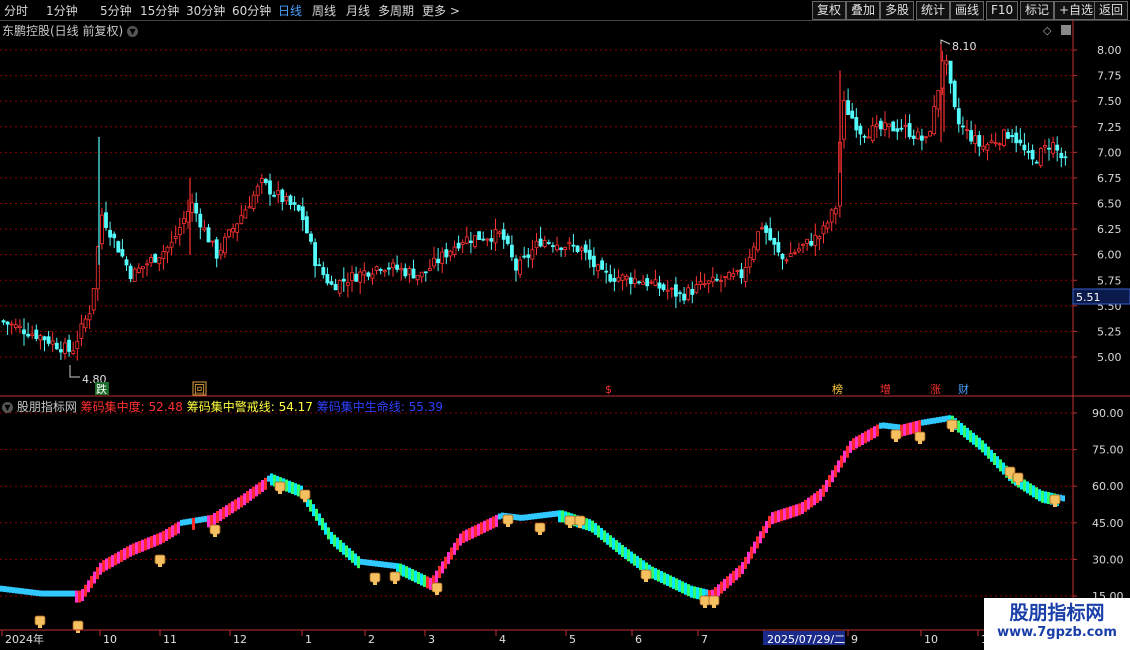 This screenshot has height=650, width=1130. Describe the element at coordinates (7, 407) in the screenshot. I see `chevron-down-icon: ▼` at that location.